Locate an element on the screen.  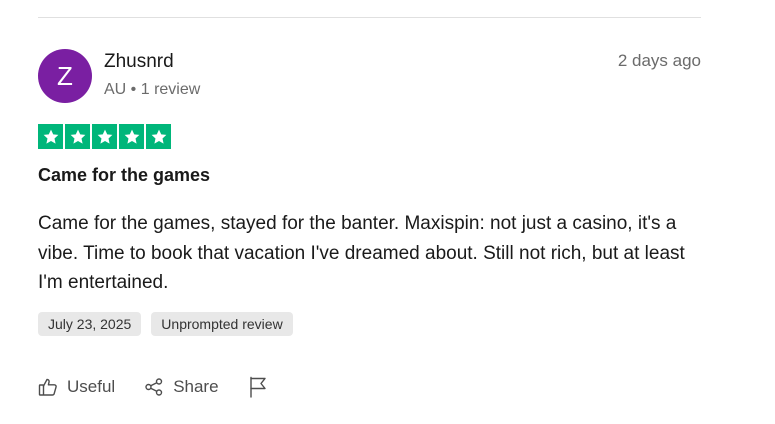
useful-button: Useful is located at coordinates (76, 387).